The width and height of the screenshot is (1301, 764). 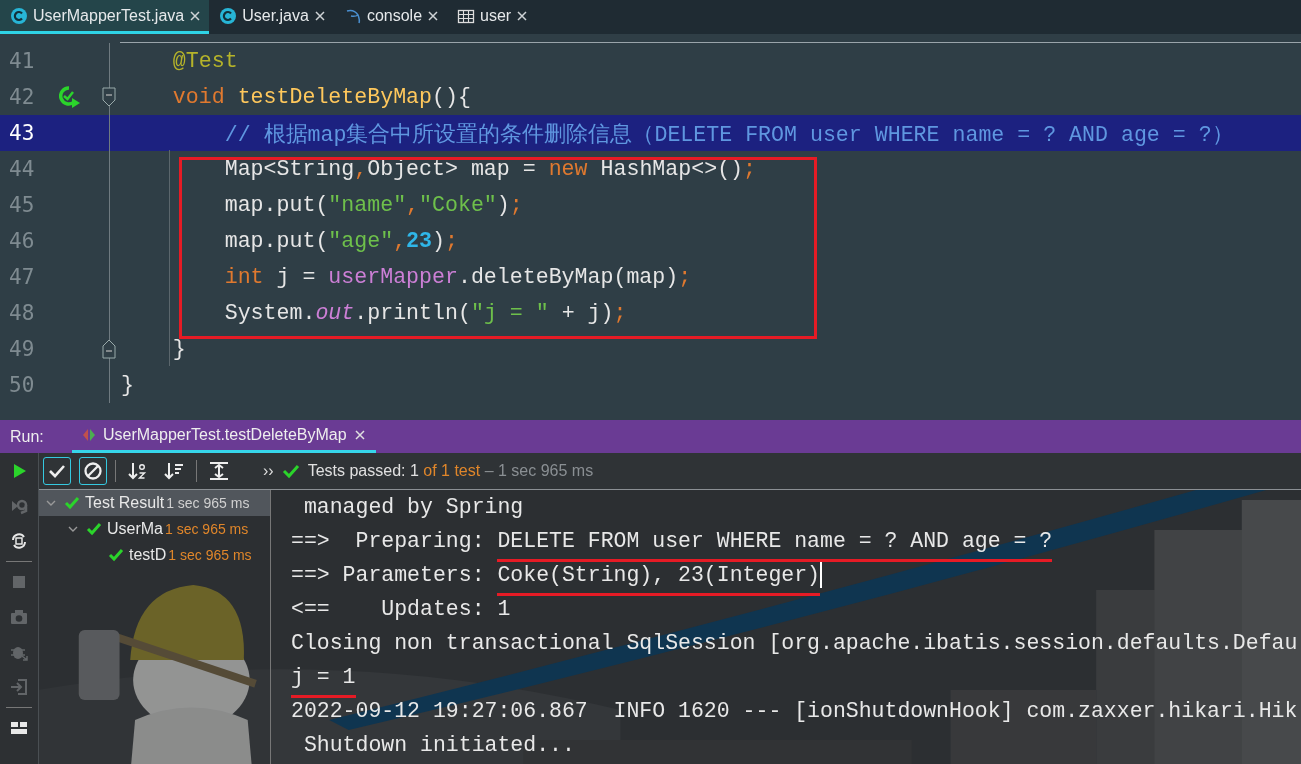 I want to click on cycle-icon, so click(x=19, y=541).